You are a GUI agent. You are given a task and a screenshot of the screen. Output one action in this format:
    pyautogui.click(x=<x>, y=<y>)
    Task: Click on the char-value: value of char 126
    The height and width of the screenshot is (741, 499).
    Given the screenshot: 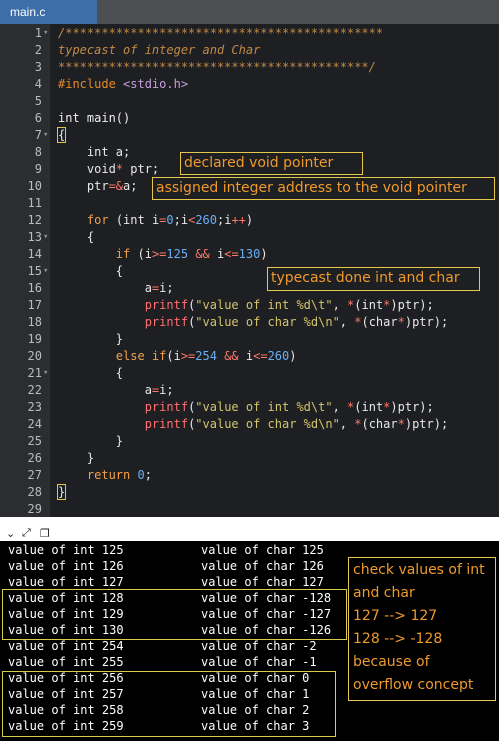 What is the action you would take?
    pyautogui.click(x=262, y=566)
    